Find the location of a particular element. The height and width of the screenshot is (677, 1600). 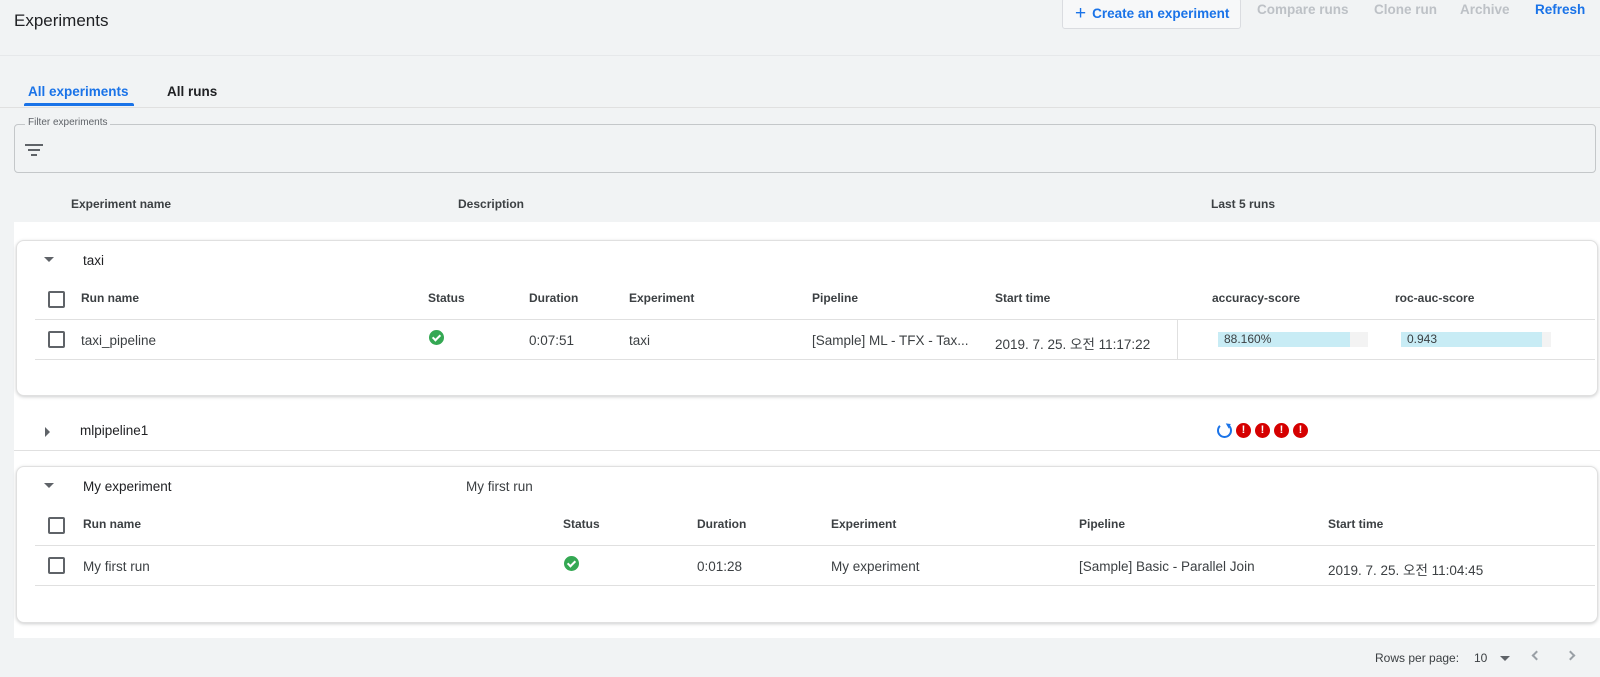

run-experiment-link: taxi is located at coordinates (639, 340).